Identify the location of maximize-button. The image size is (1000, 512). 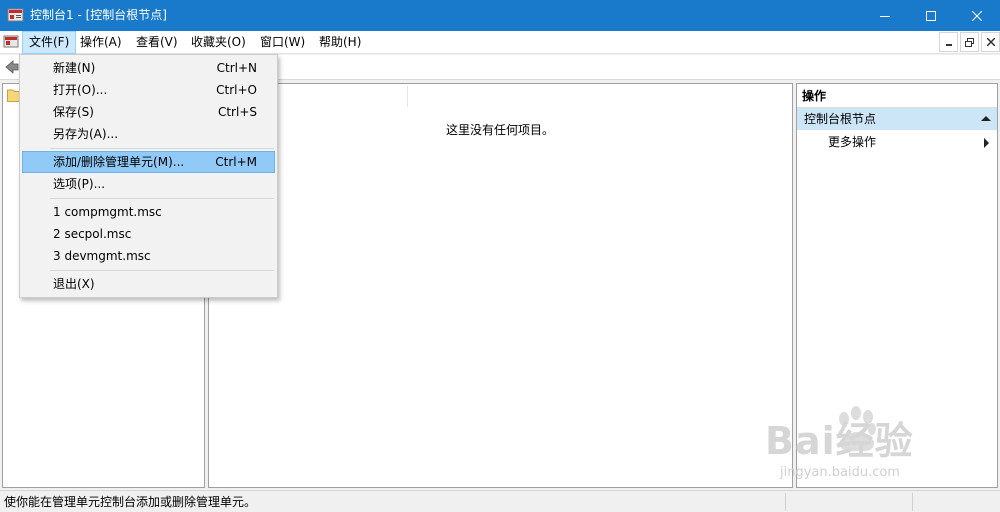
(931, 15).